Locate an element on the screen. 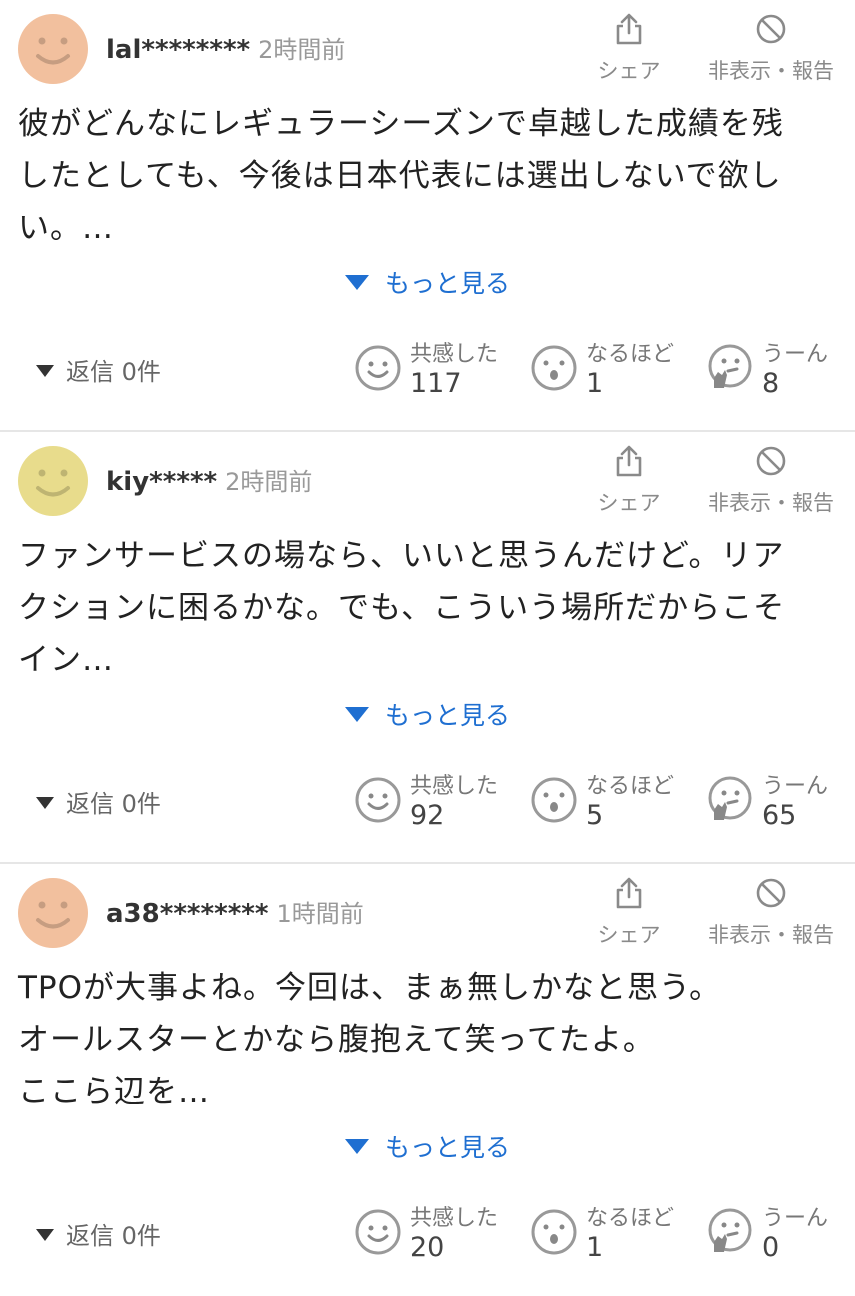 The width and height of the screenshot is (855, 1296). comment-header: kiy***** 2時間前 is located at coordinates (209, 479).